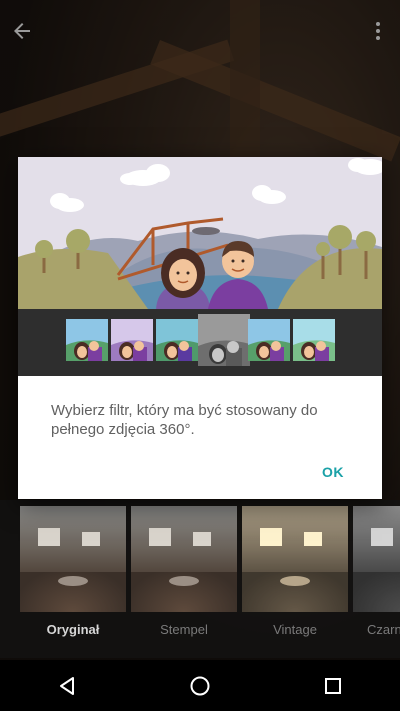  I want to click on more-options-button, so click(378, 31).